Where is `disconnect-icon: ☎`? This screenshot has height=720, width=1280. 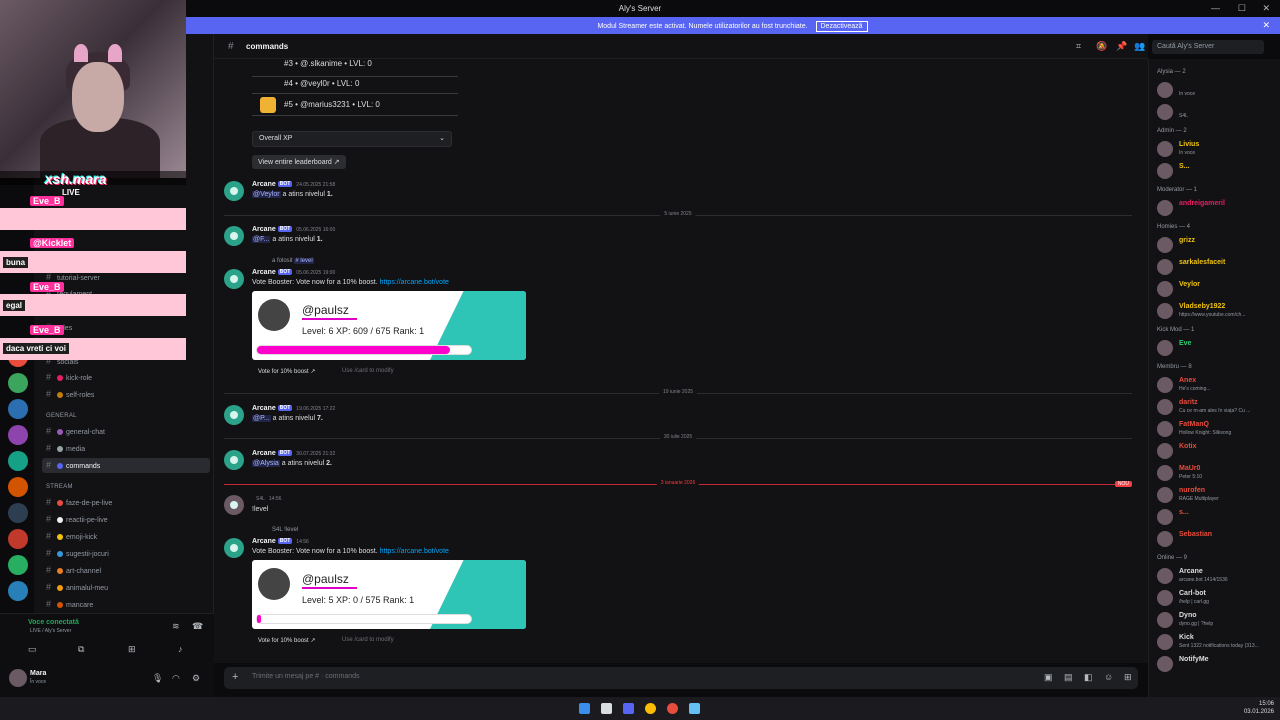 disconnect-icon: ☎ is located at coordinates (197, 626).